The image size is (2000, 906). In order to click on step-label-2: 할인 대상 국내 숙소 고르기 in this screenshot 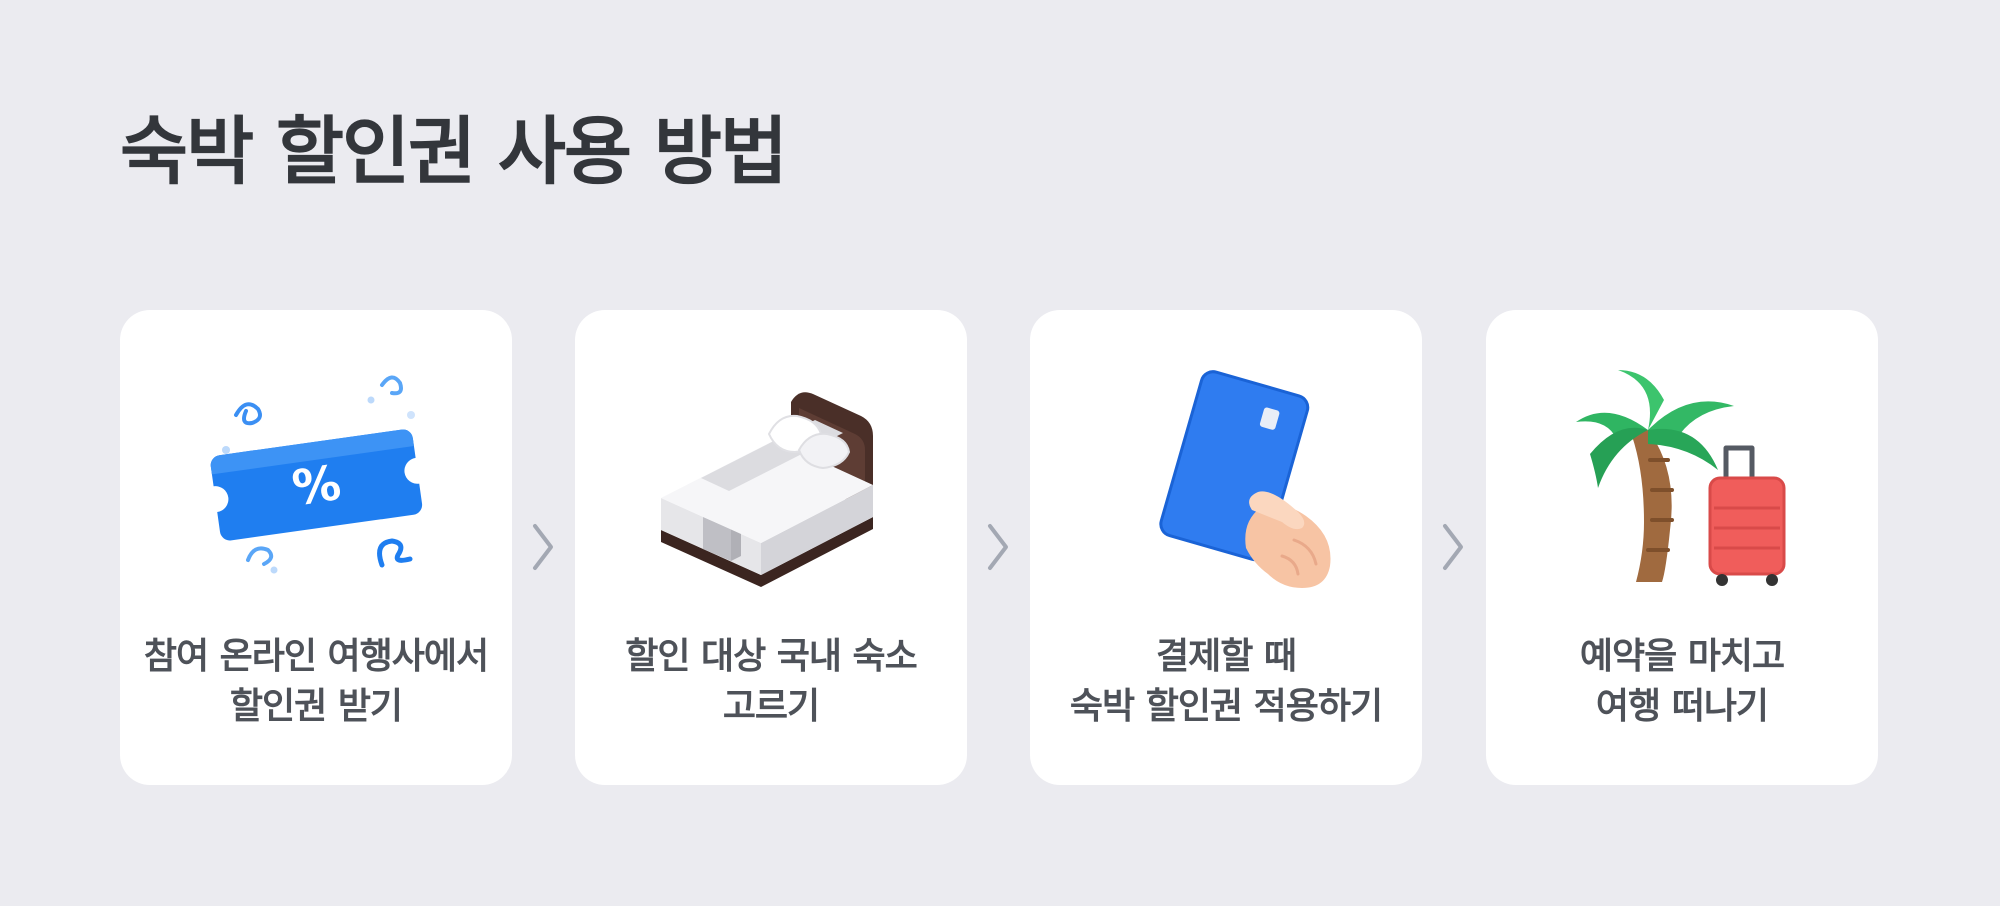, I will do `click(771, 682)`.